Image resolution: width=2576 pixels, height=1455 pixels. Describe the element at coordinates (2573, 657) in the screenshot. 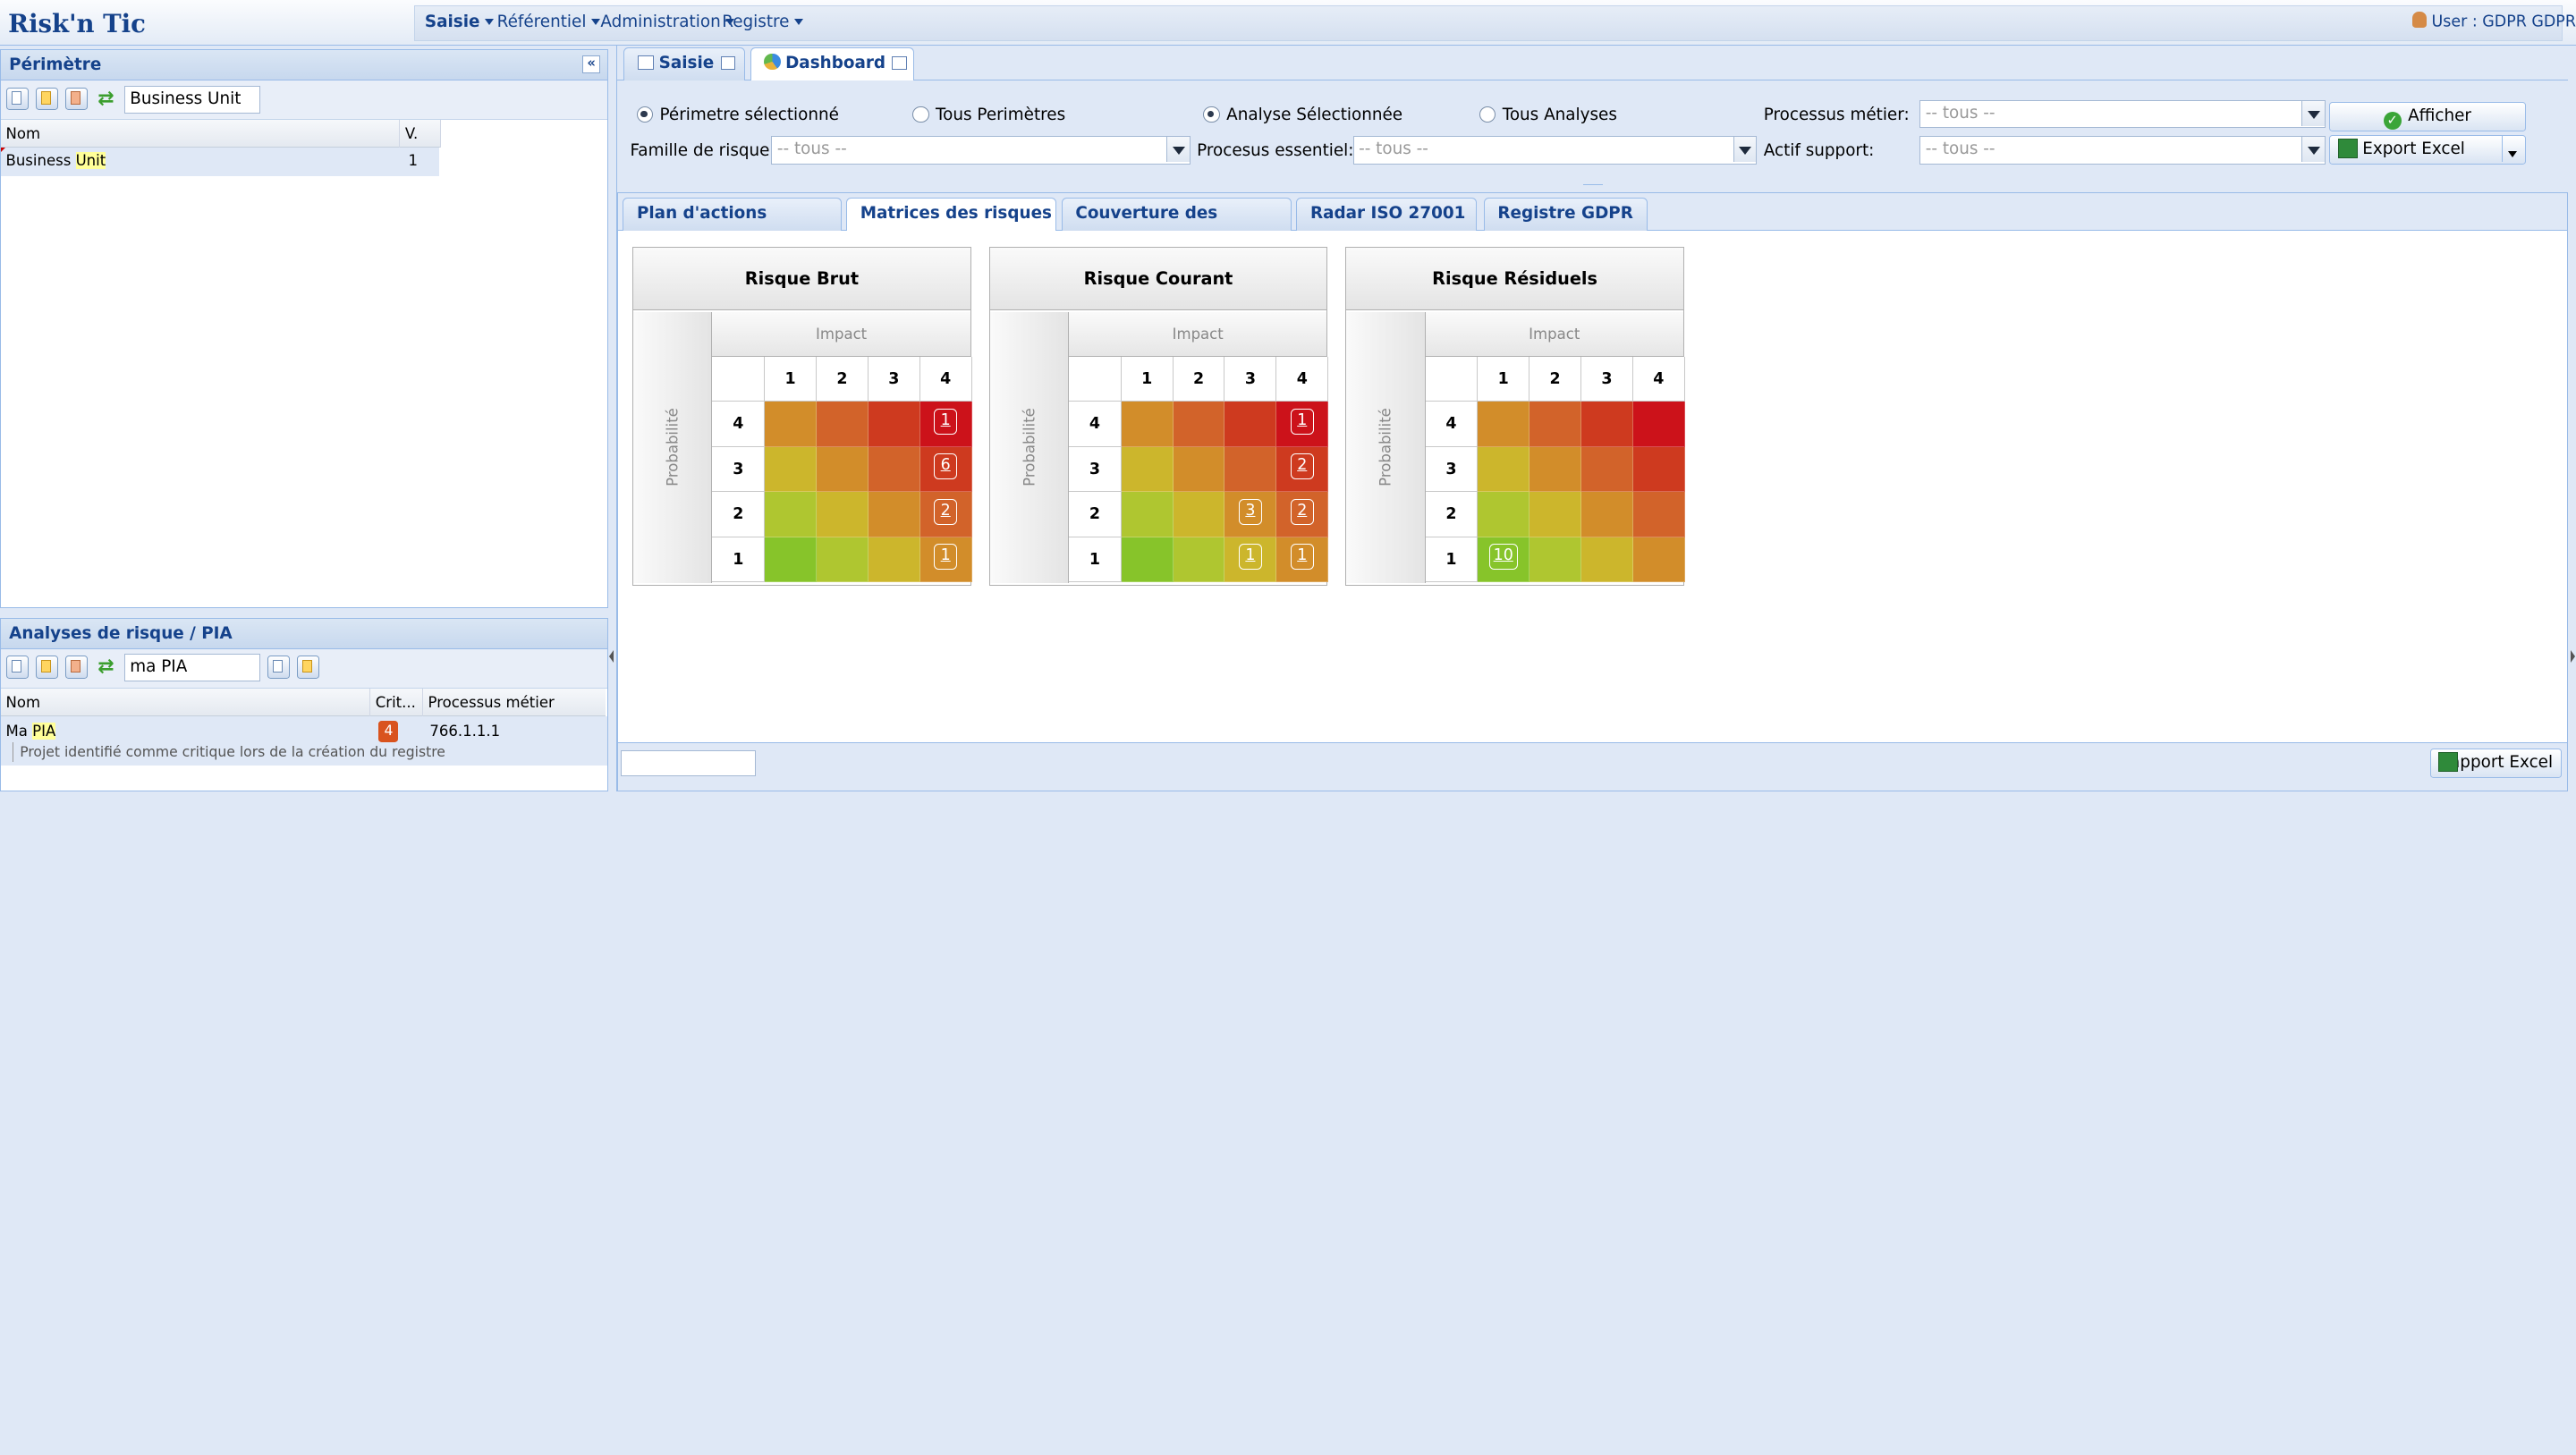

I see `splitter-right-icon` at that location.